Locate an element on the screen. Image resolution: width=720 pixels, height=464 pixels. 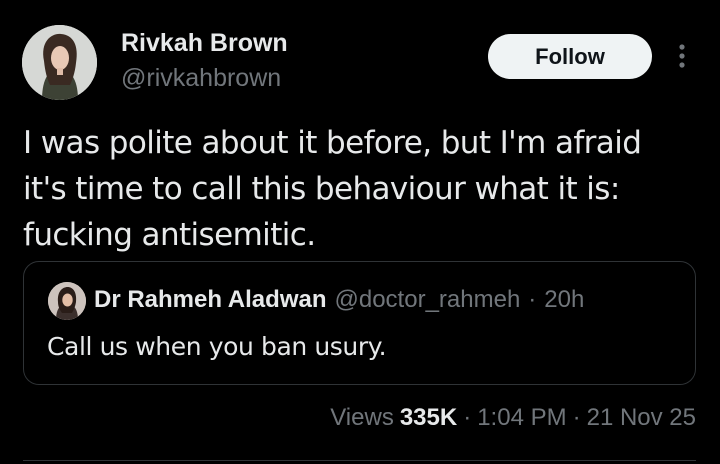
author-avatar-image is located at coordinates (59, 62).